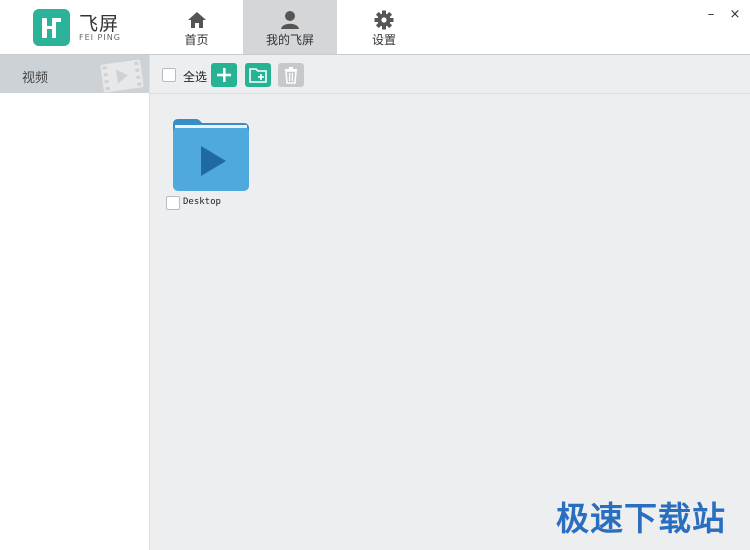 This screenshot has height=550, width=750. What do you see at coordinates (35, 78) in the screenshot?
I see `sidebar-item-label: 视频` at bounding box center [35, 78].